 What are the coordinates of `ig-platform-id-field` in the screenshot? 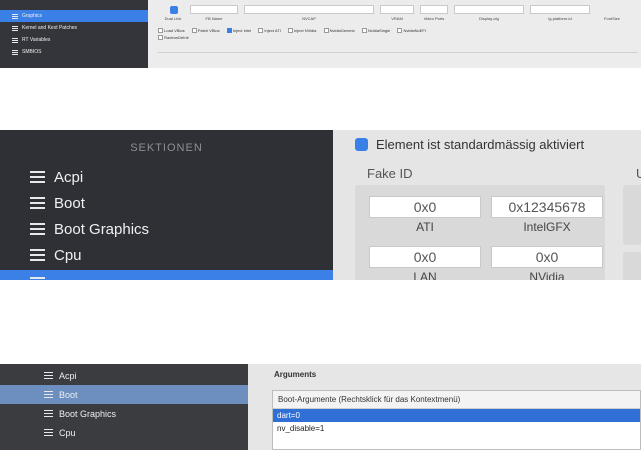 It's located at (560, 9).